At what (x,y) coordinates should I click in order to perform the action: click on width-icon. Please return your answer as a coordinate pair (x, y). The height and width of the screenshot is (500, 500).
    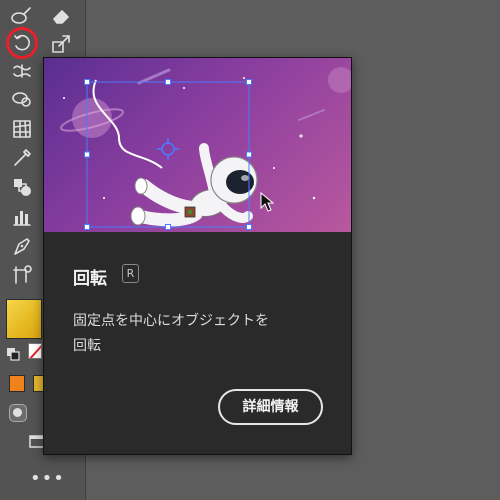
    Looking at the image, I should click on (22, 71).